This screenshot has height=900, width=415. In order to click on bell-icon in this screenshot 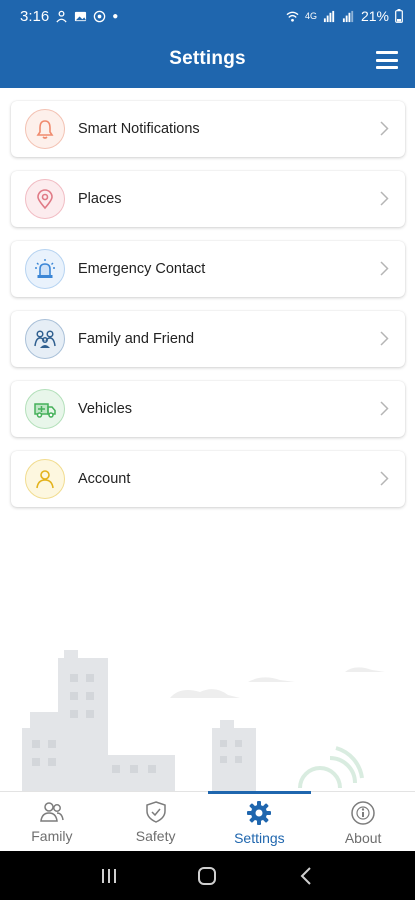, I will do `click(45, 129)`.